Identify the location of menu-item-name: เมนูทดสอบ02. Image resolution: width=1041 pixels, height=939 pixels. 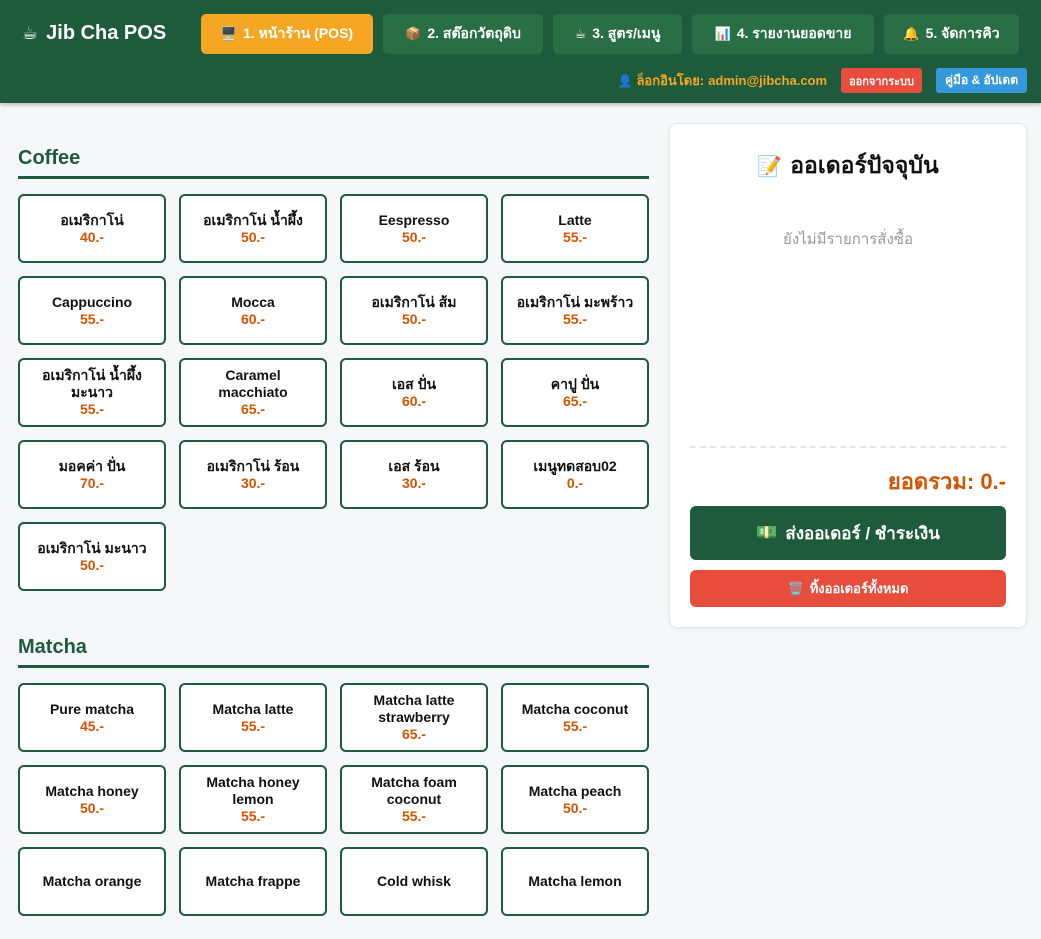
(575, 465).